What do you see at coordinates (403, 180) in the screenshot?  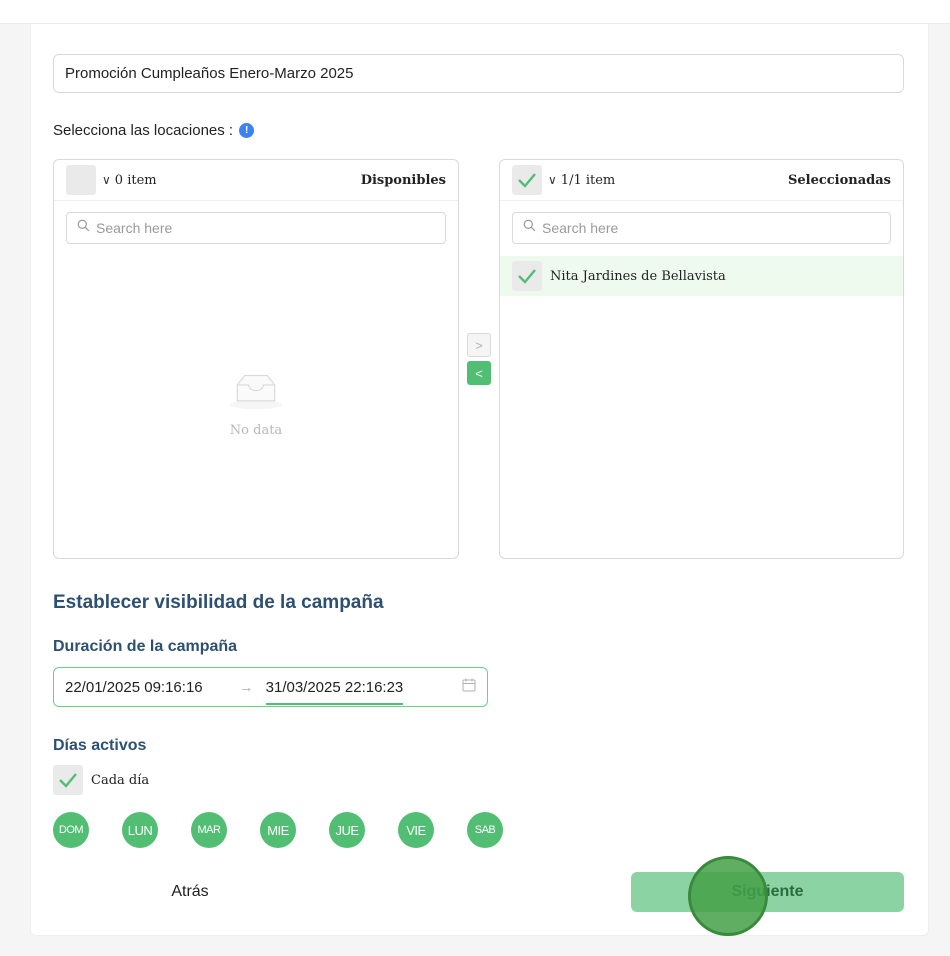 I see `available-title: Disponibles` at bounding box center [403, 180].